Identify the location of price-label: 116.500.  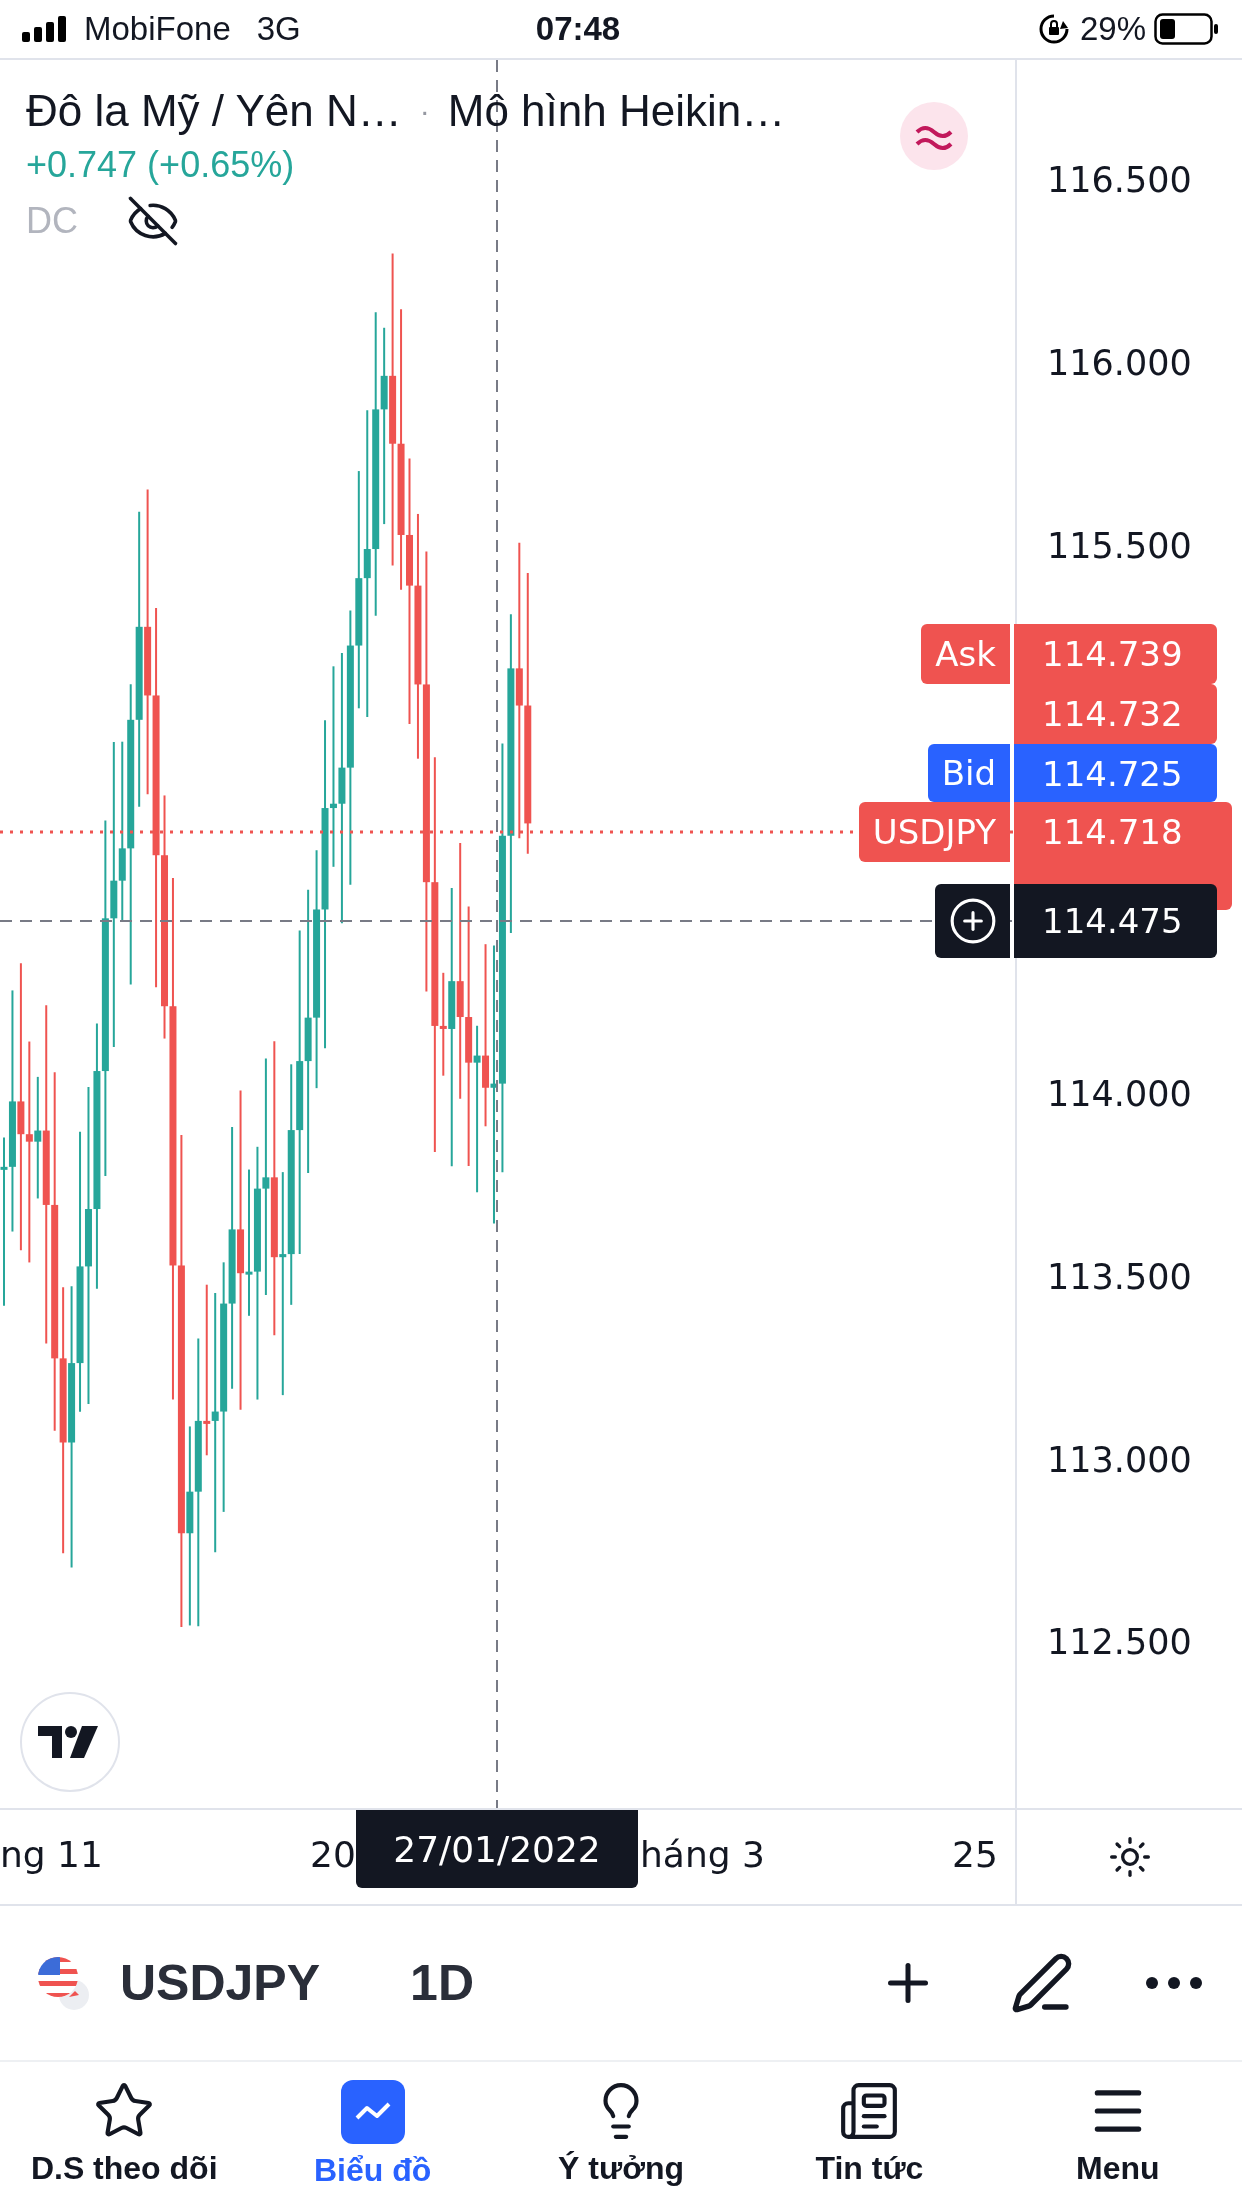
(1119, 180).